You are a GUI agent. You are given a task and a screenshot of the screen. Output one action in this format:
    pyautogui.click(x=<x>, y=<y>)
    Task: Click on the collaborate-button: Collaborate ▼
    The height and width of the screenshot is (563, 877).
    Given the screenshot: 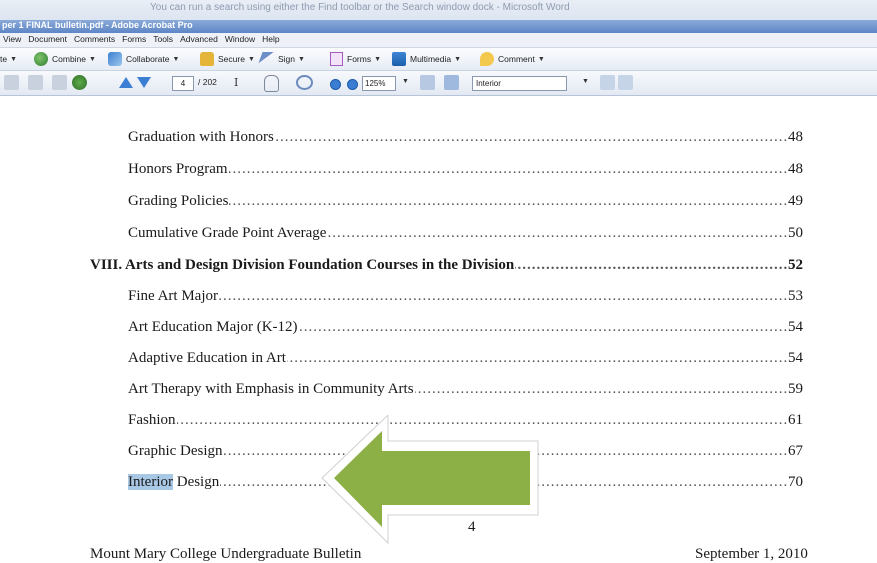 What is the action you would take?
    pyautogui.click(x=143, y=59)
    